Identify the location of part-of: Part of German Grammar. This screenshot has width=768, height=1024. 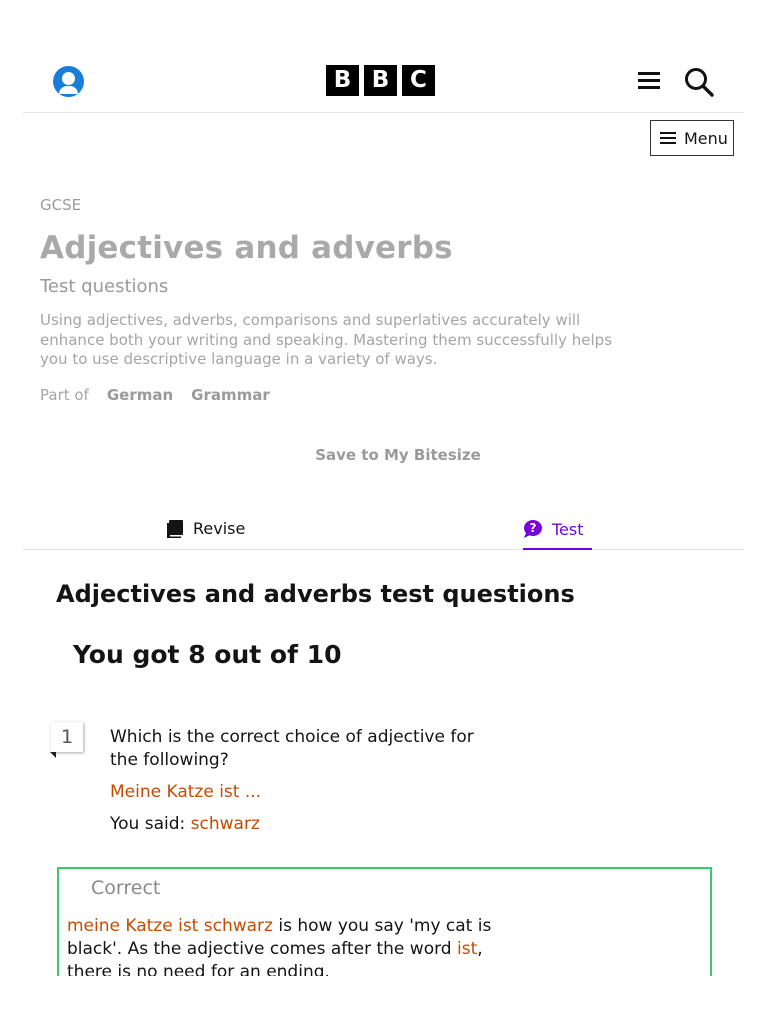
(340, 395).